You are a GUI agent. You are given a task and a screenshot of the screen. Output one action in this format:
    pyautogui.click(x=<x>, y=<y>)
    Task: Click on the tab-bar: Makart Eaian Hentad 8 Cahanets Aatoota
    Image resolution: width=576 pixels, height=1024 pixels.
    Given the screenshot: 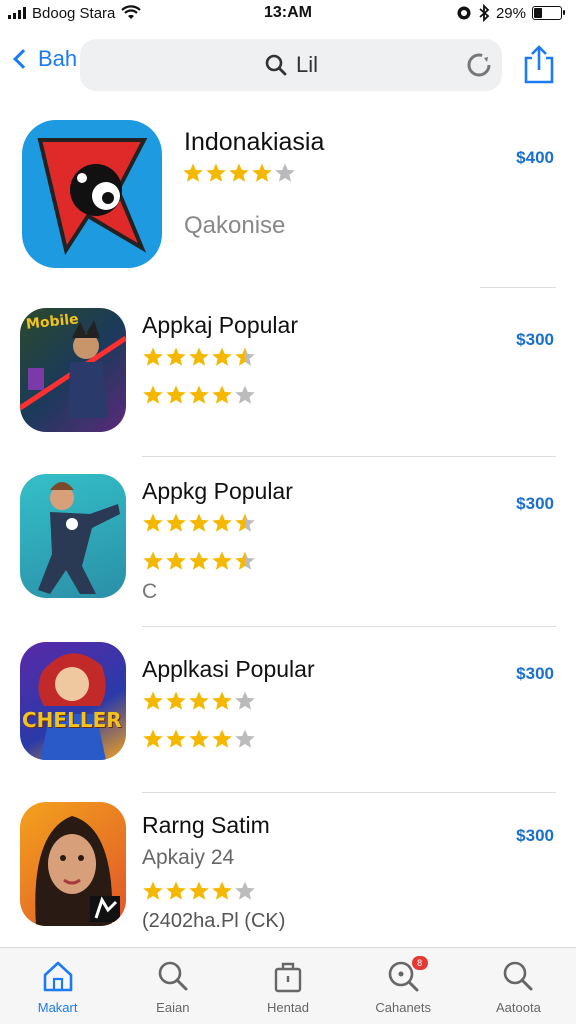 What is the action you would take?
    pyautogui.click(x=288, y=985)
    